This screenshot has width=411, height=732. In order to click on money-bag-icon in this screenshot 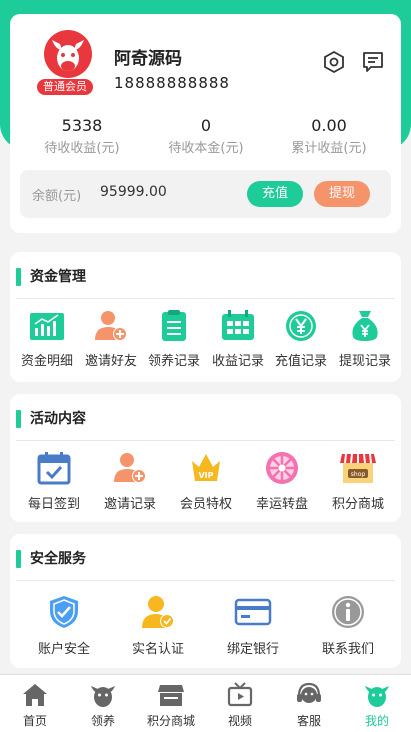, I will do `click(365, 326)`.